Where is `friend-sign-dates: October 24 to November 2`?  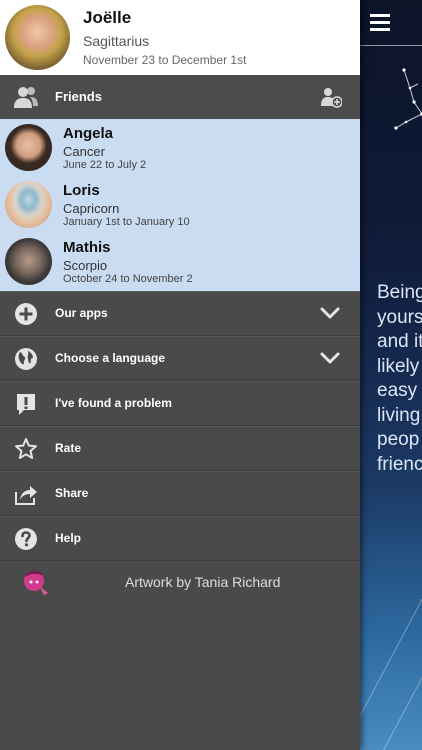 friend-sign-dates: October 24 to November 2 is located at coordinates (128, 279).